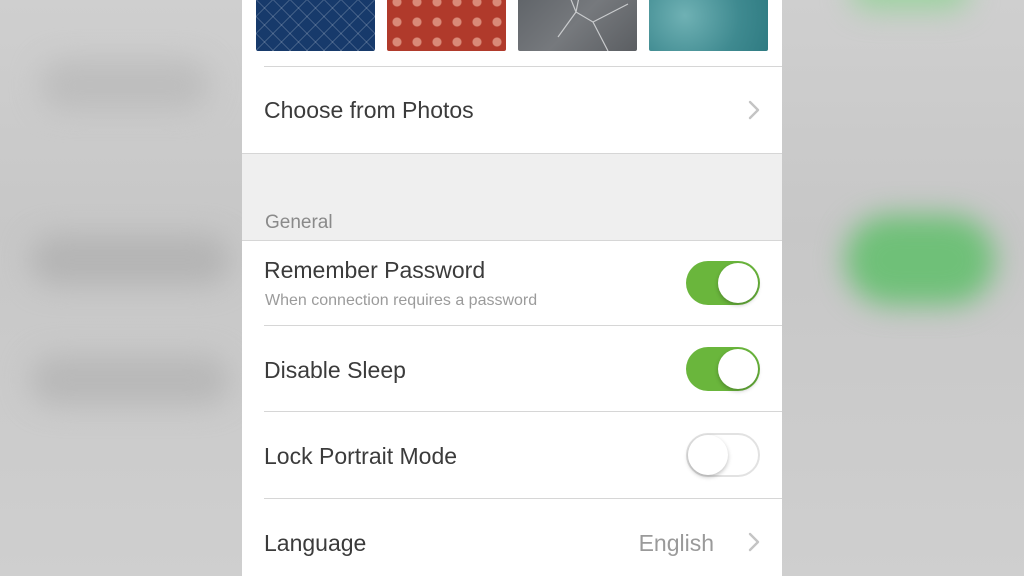 The width and height of the screenshot is (1024, 576). Describe the element at coordinates (512, 368) in the screenshot. I see `disable-sleep-row: Disable Sleep` at that location.